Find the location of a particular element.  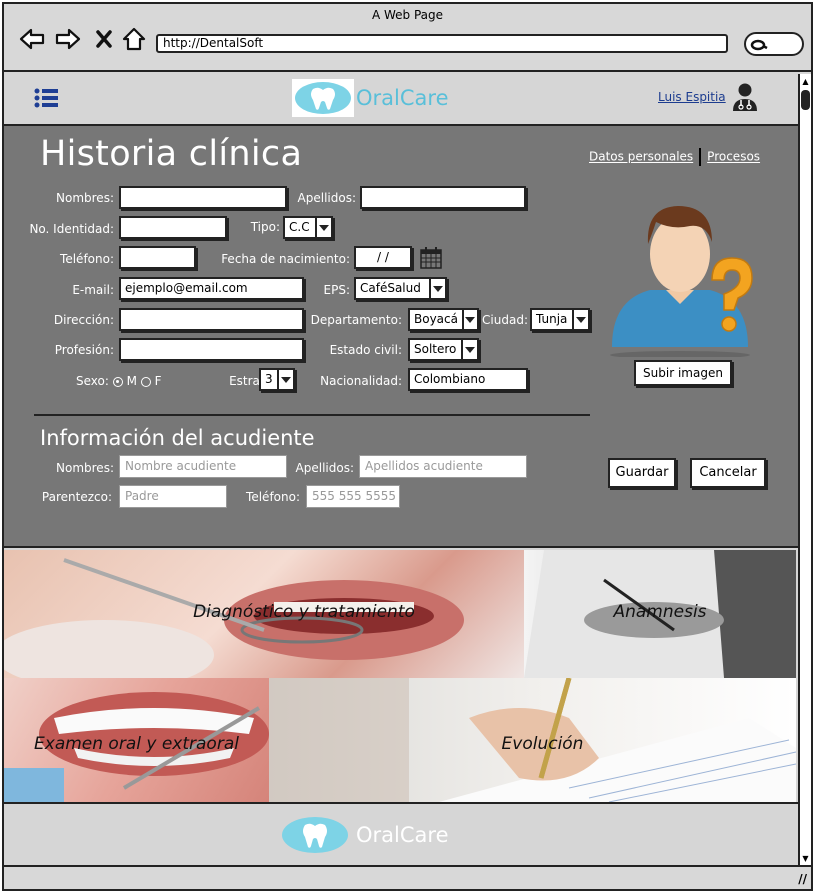

label-sexo-m: M is located at coordinates (131, 381).